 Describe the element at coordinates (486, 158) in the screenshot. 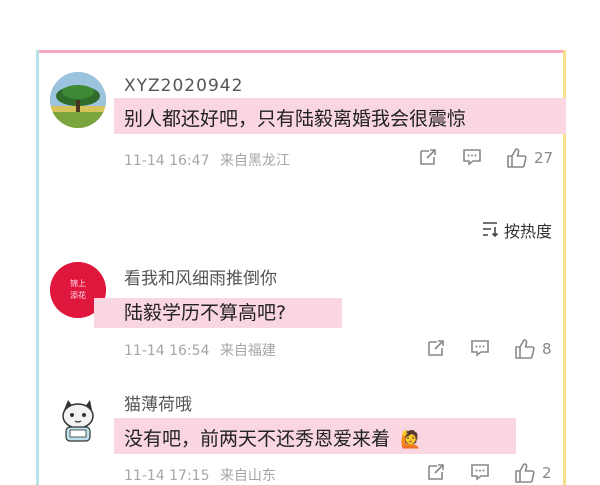

I see `comment-actions: 27` at that location.